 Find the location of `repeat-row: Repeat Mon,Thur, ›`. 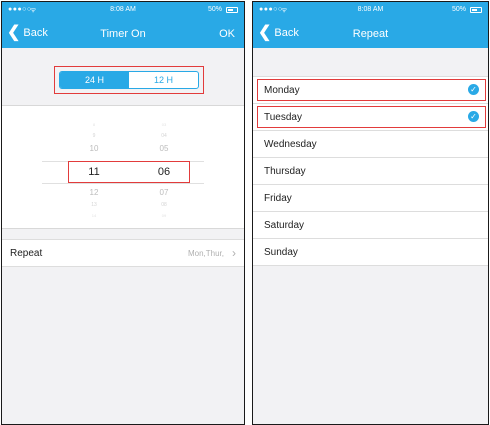

repeat-row: Repeat Mon,Thur, › is located at coordinates (123, 253).